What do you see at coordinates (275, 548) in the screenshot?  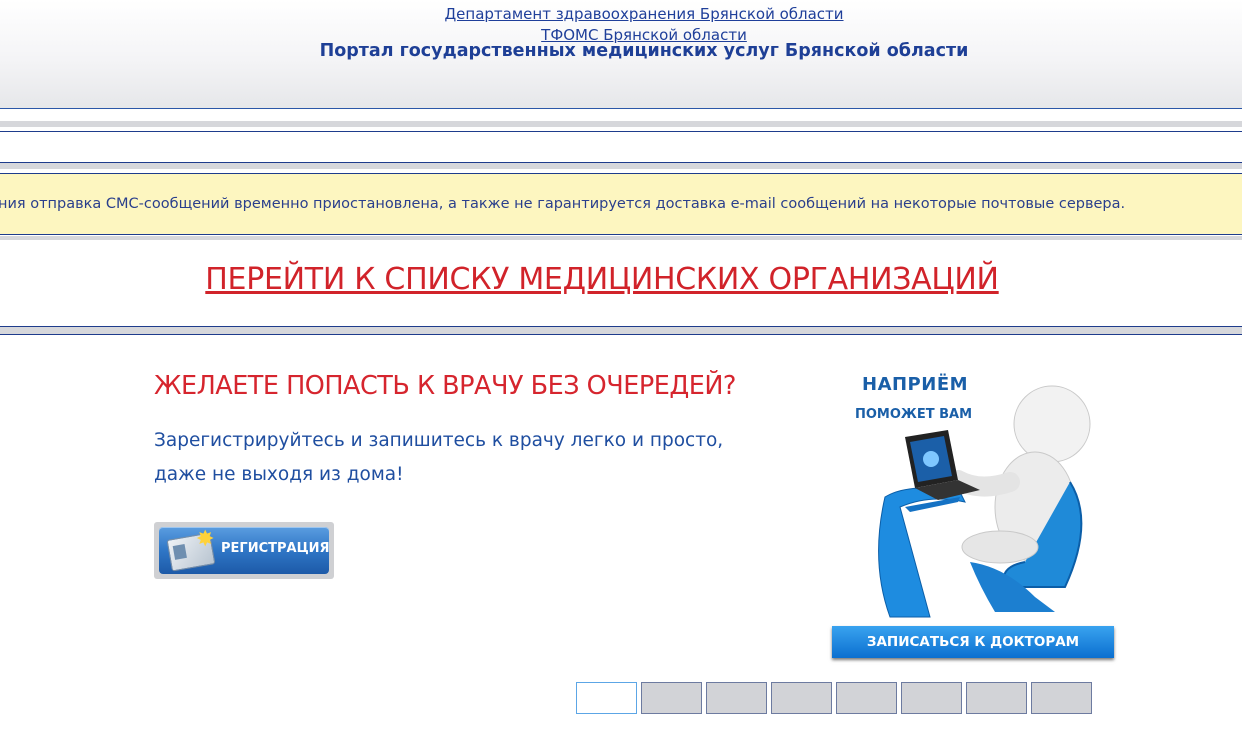 I see `register-label: РЕГИСТРАЦИЯ` at bounding box center [275, 548].